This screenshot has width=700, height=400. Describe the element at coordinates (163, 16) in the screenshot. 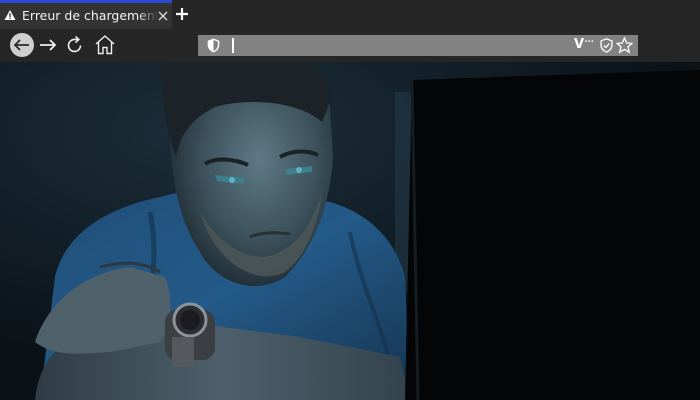

I see `close-tab-icon` at that location.